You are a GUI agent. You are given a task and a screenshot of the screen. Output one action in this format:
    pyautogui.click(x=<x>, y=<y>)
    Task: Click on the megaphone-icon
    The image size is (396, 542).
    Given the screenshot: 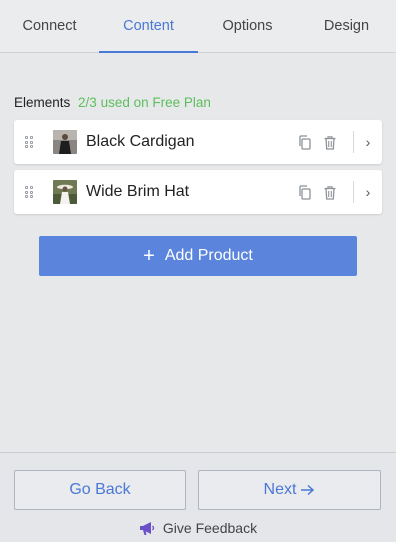 What is the action you would take?
    pyautogui.click(x=147, y=528)
    